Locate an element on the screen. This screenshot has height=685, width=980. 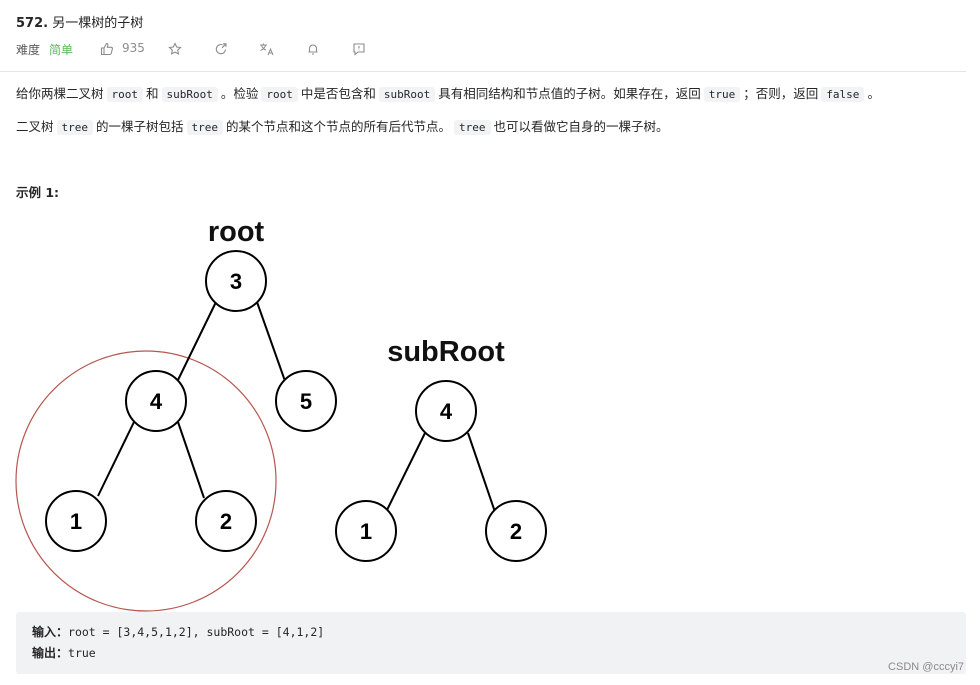
subroot-tree-edges is located at coordinates (441, 472).